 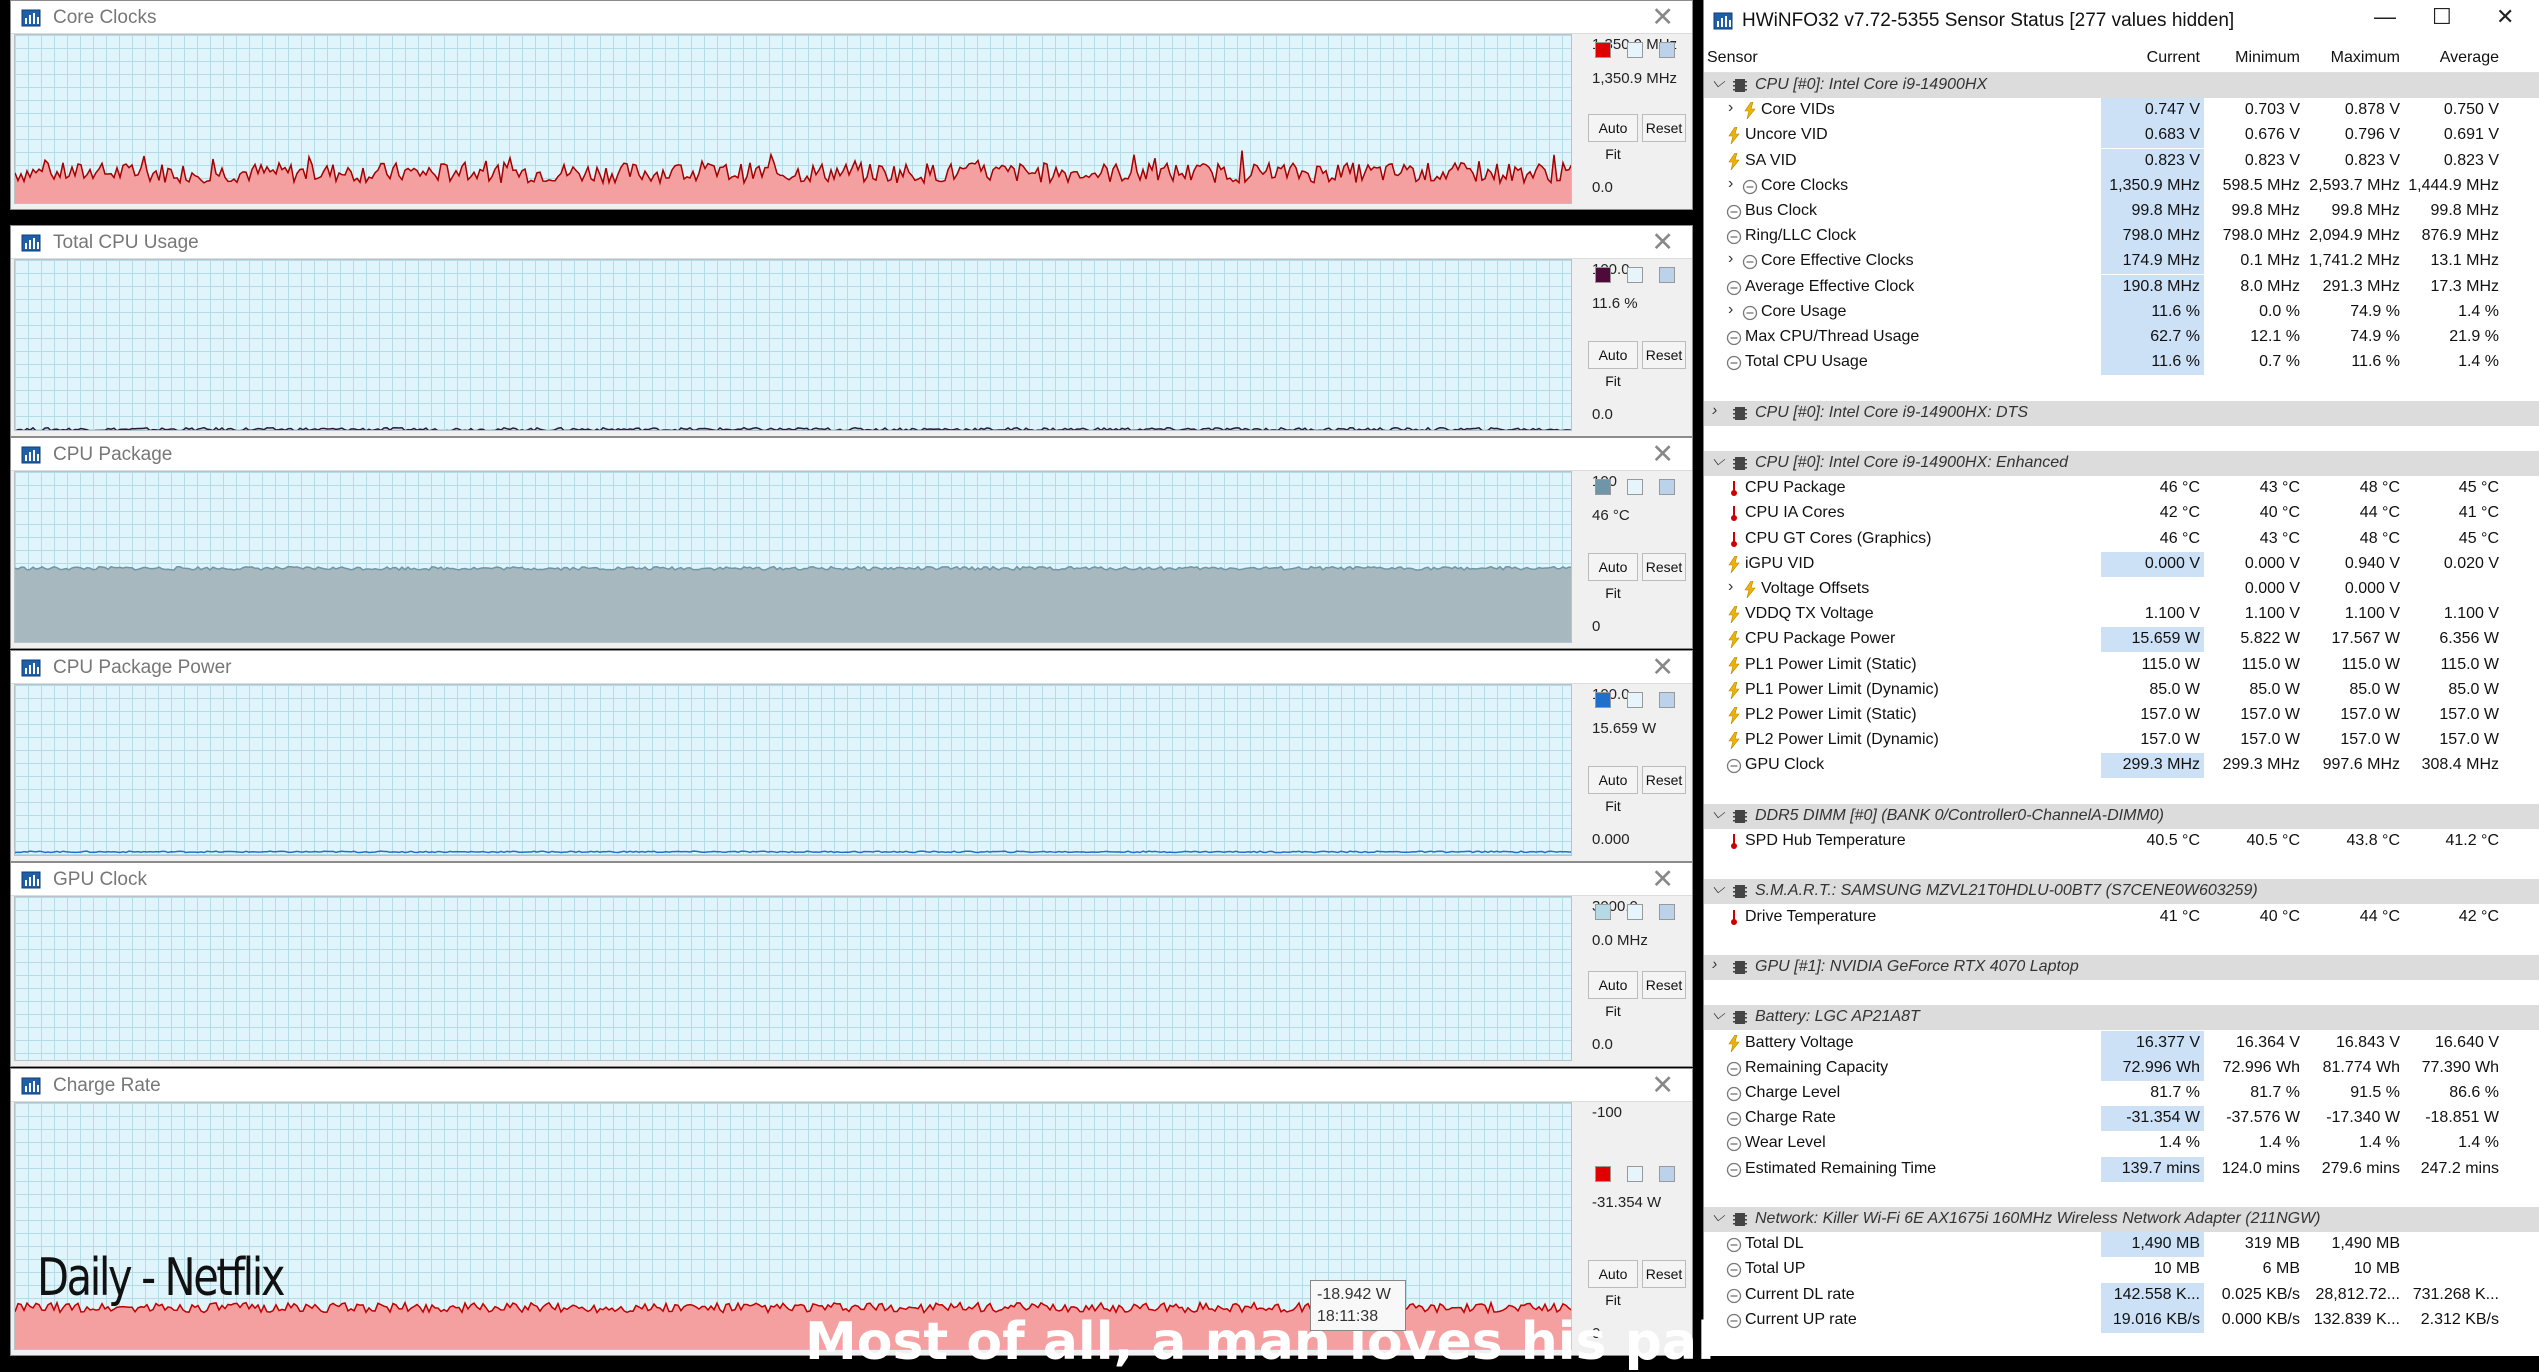 I want to click on graph-titlebar: GPU Clock ✕, so click(x=851, y=879).